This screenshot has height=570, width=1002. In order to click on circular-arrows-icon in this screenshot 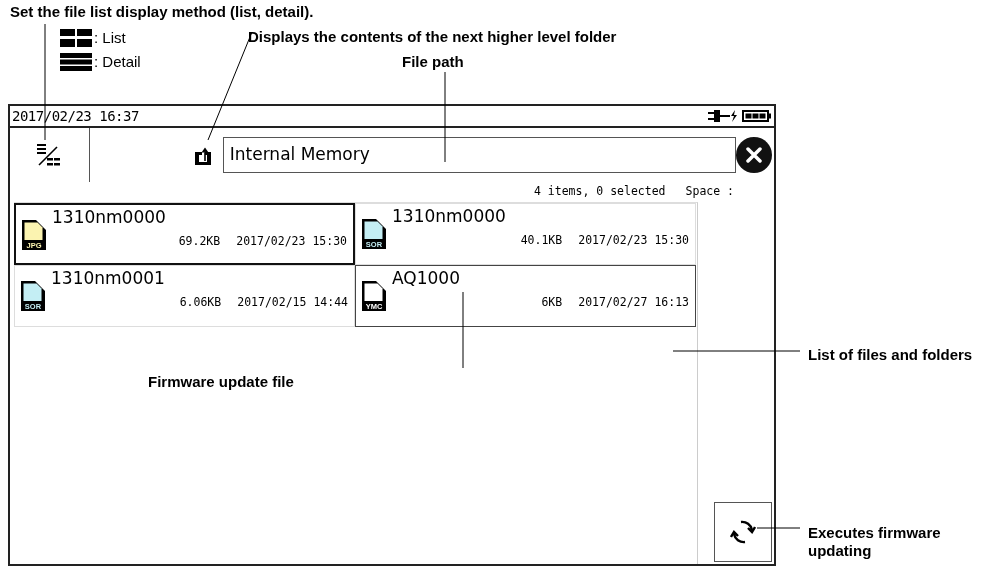, I will do `click(743, 532)`.